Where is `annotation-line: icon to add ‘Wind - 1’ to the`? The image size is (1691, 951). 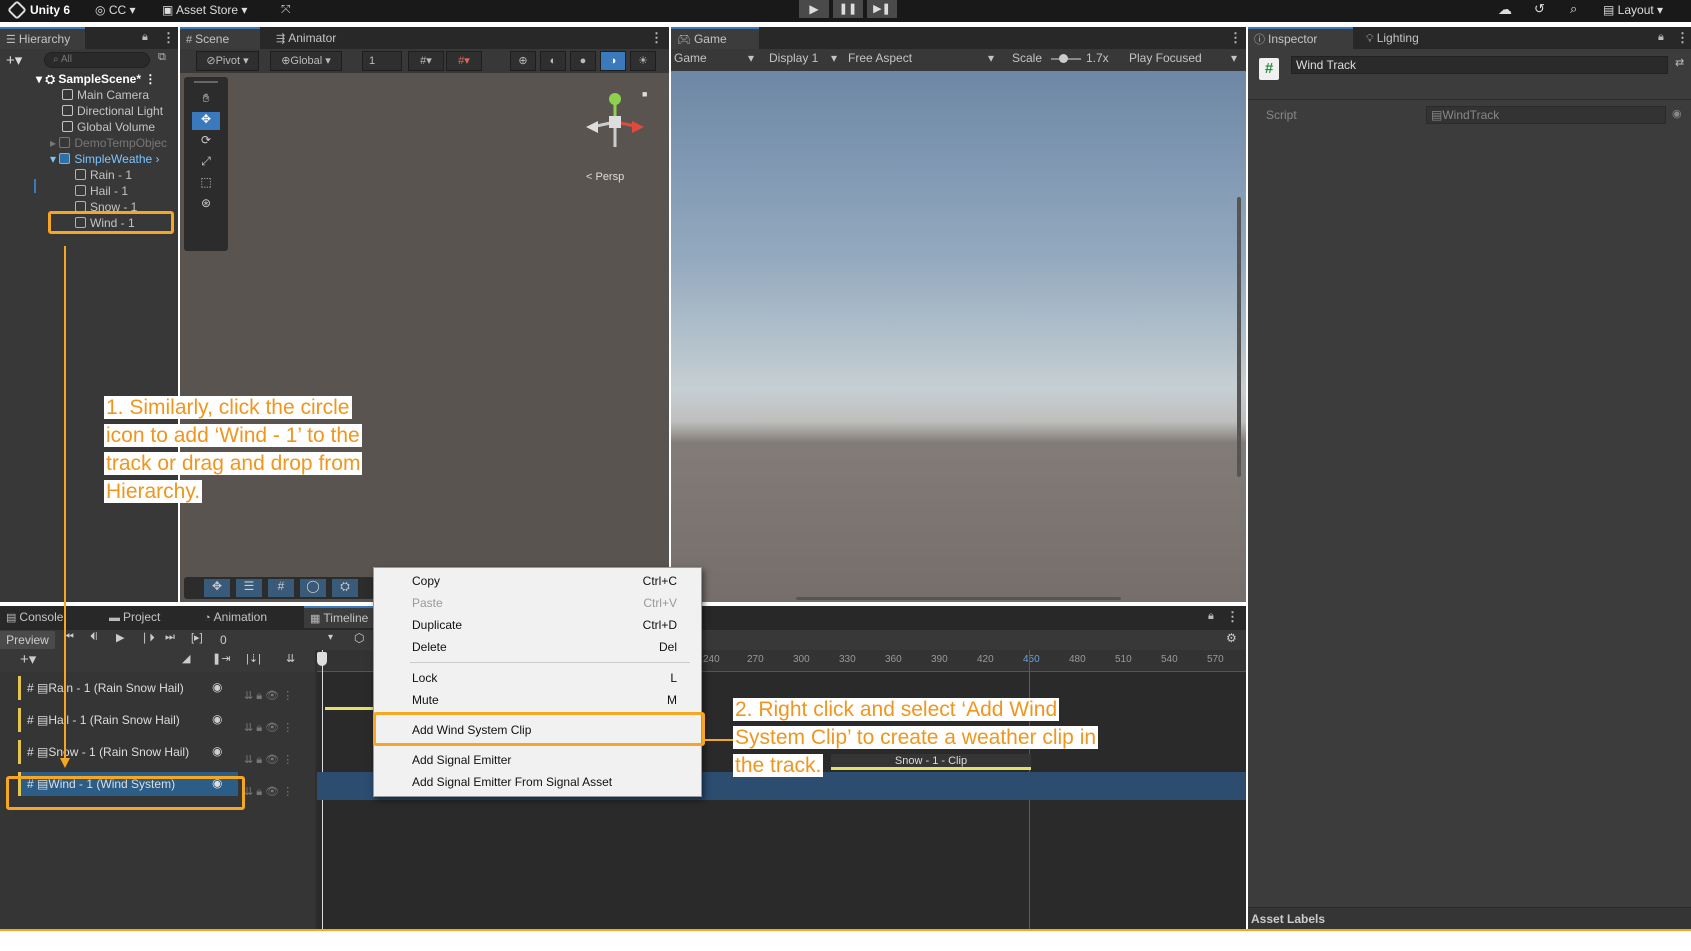 annotation-line: icon to add ‘Wind - 1’ to the is located at coordinates (233, 435).